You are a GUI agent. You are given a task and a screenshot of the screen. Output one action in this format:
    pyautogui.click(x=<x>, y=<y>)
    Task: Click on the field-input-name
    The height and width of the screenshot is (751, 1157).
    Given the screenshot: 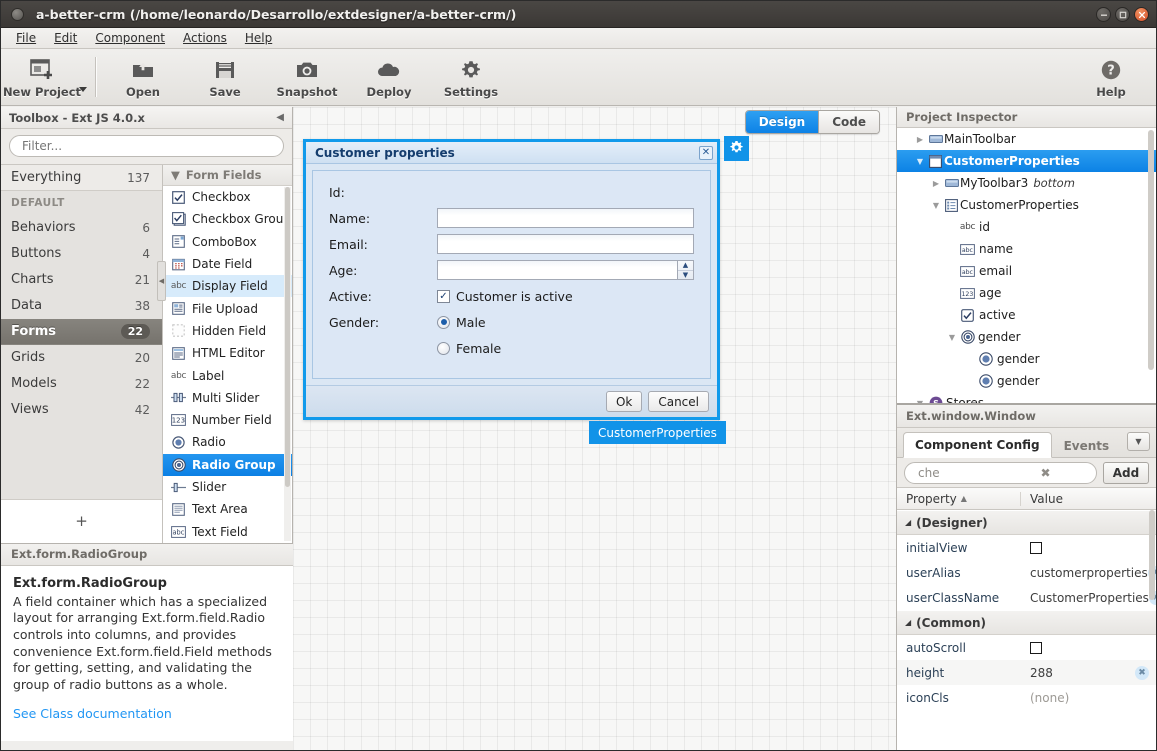 What is the action you would take?
    pyautogui.click(x=565, y=218)
    